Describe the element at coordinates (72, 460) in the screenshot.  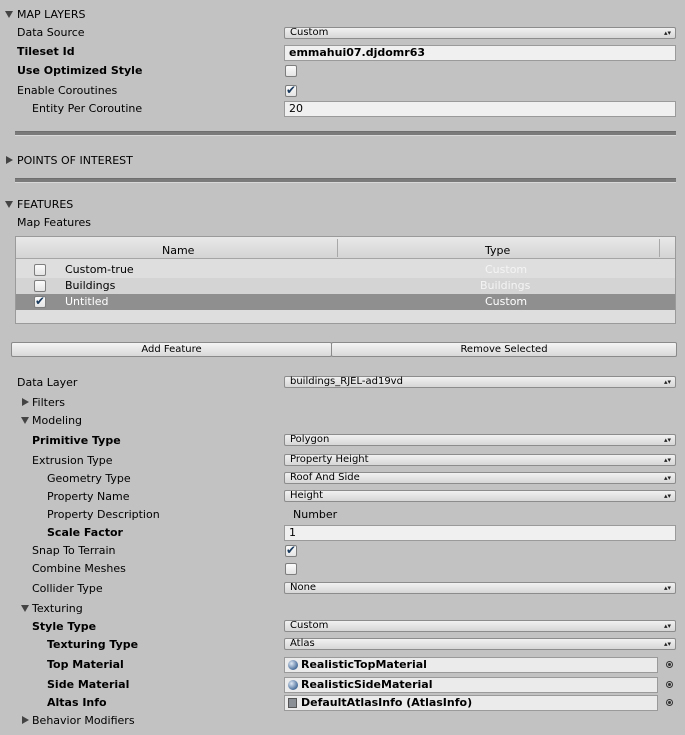
I see `extrusion-type-label: Extrusion Type` at that location.